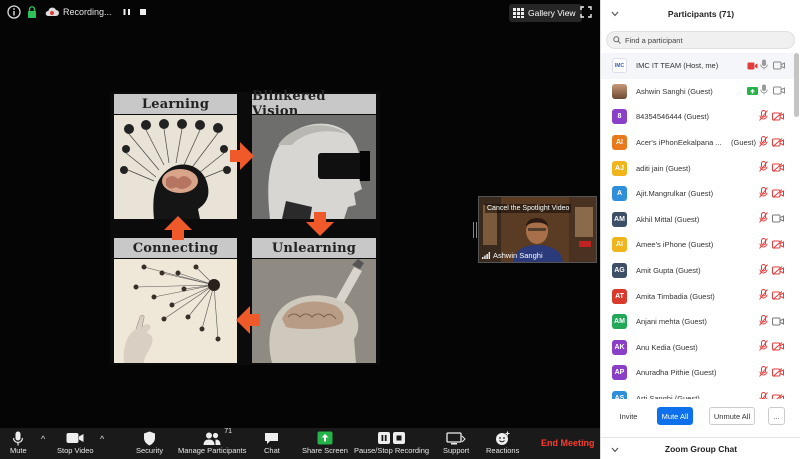  Describe the element at coordinates (619, 194) in the screenshot. I see `avatar: A` at that location.